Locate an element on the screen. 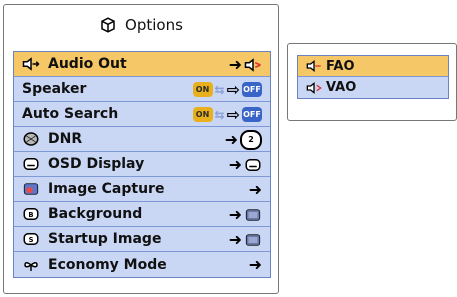 This screenshot has height=297, width=457. audio-out-submenu: FAO VAO is located at coordinates (372, 82).